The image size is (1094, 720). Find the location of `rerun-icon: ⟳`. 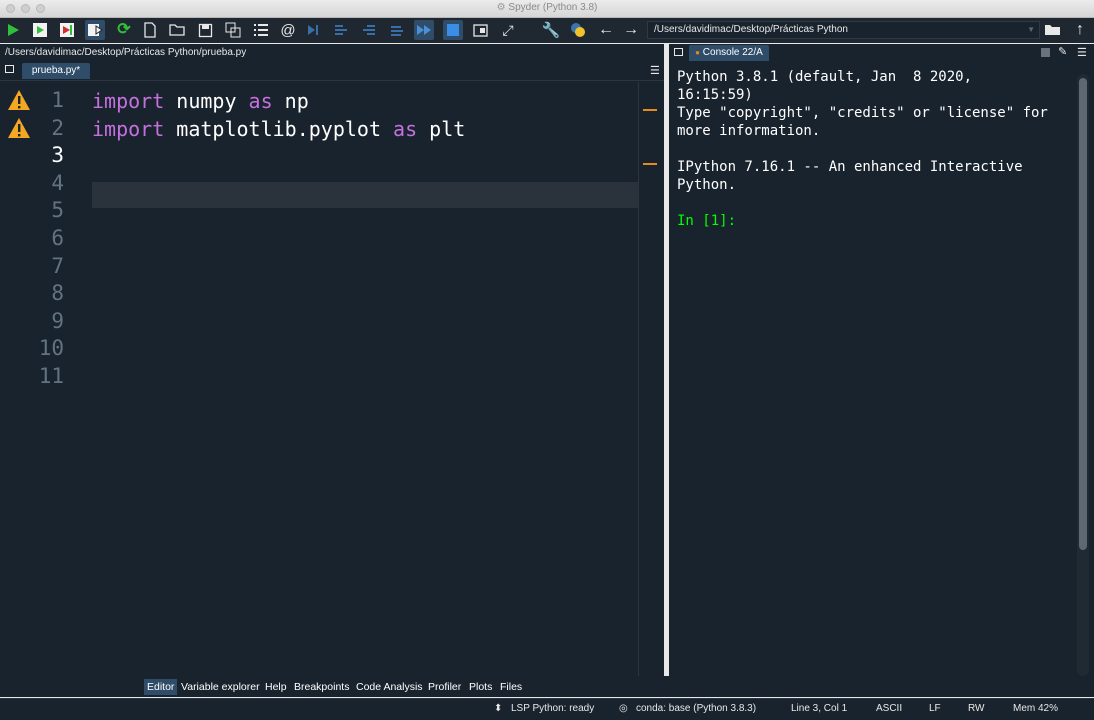

rerun-icon: ⟳ is located at coordinates (124, 30).